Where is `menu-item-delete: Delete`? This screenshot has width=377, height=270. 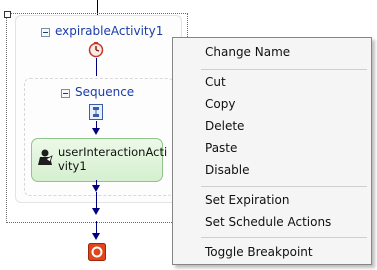 menu-item-delete: Delete is located at coordinates (272, 126).